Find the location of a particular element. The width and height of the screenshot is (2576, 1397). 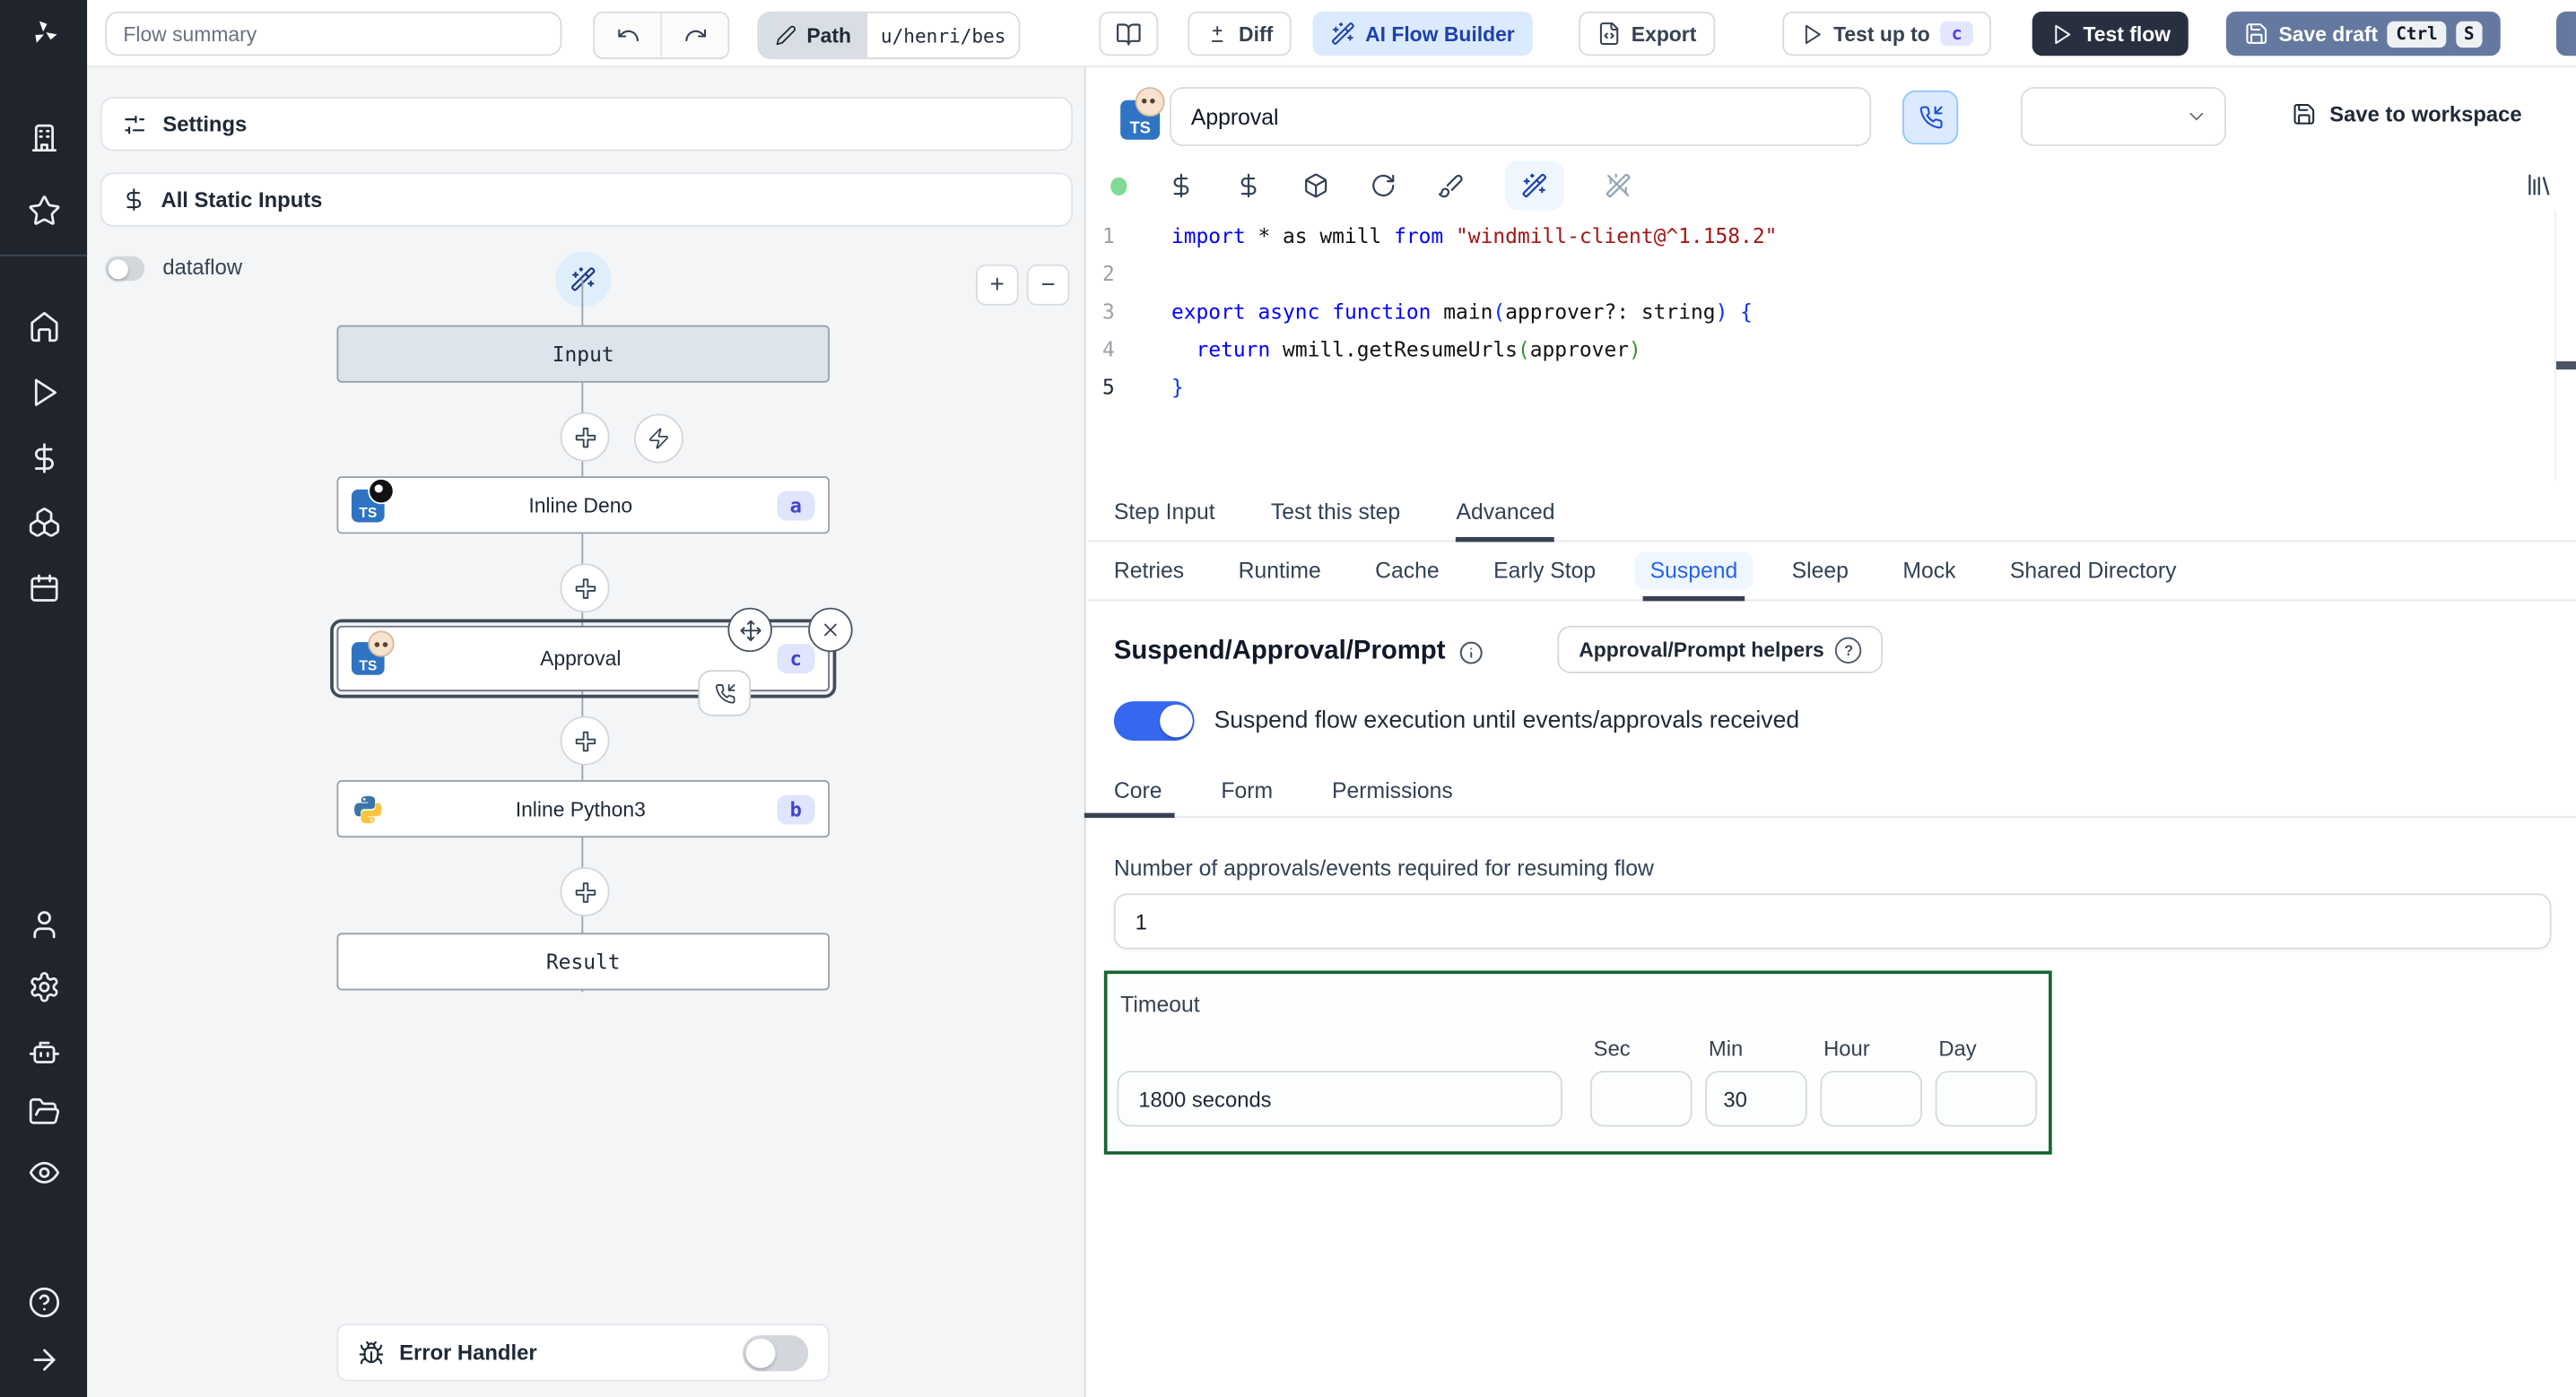

approval-prompt-helpers-button: Approval/Prompt helpers ? is located at coordinates (1720, 649).